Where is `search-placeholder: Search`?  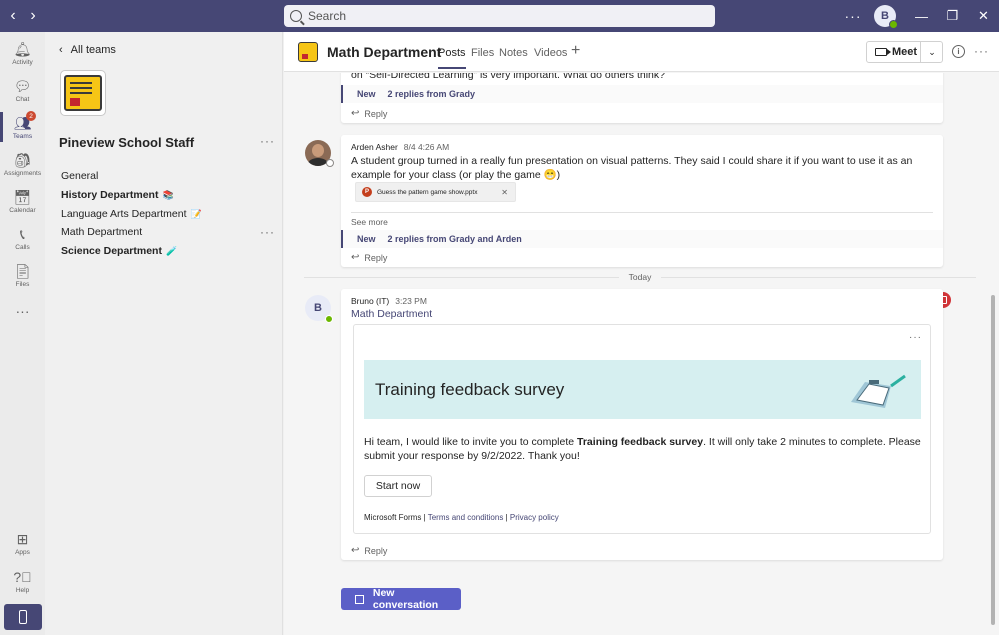 search-placeholder: Search is located at coordinates (327, 16).